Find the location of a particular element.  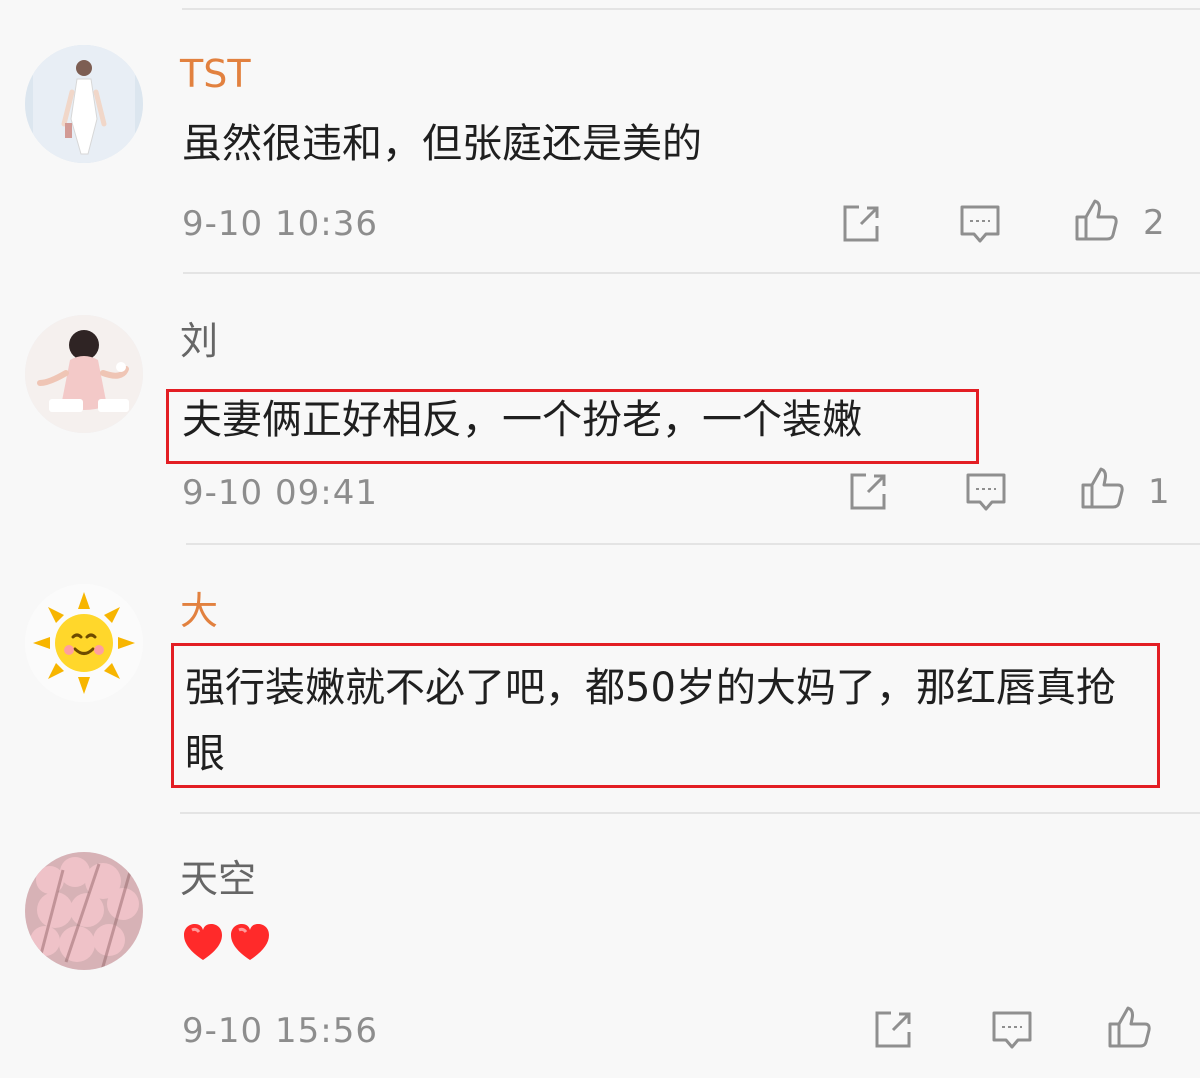

emoji-content is located at coordinates (226, 943).